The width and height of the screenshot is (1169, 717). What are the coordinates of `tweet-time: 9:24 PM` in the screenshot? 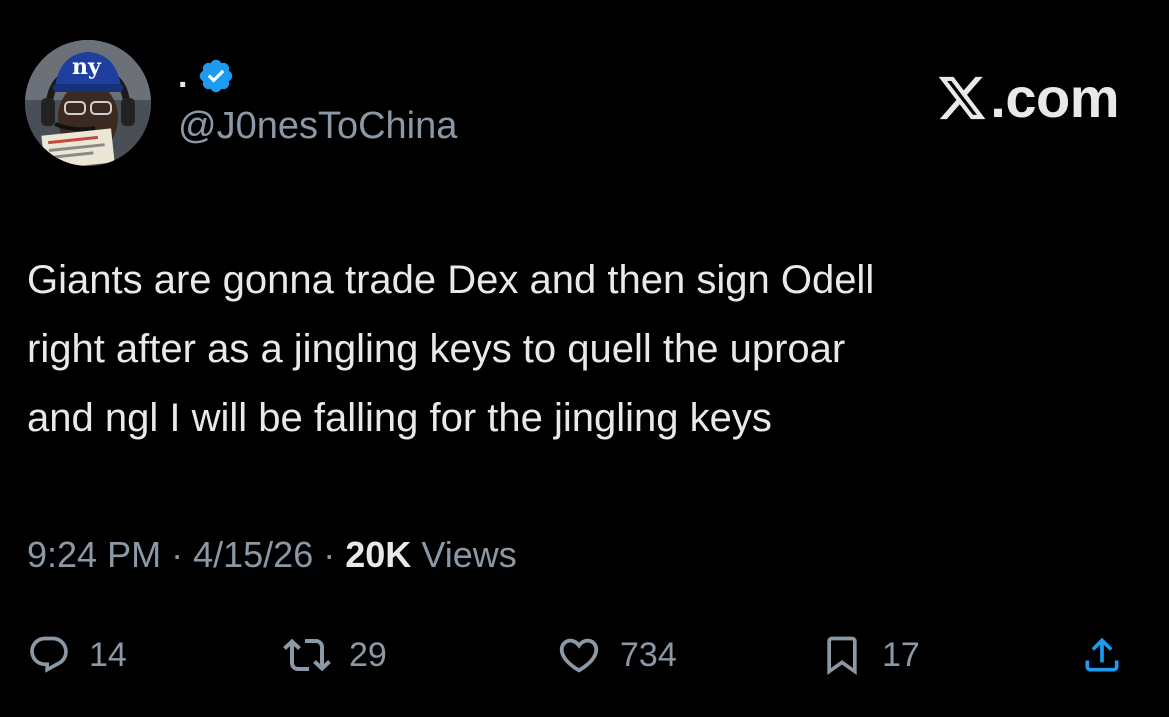 It's located at (94, 554).